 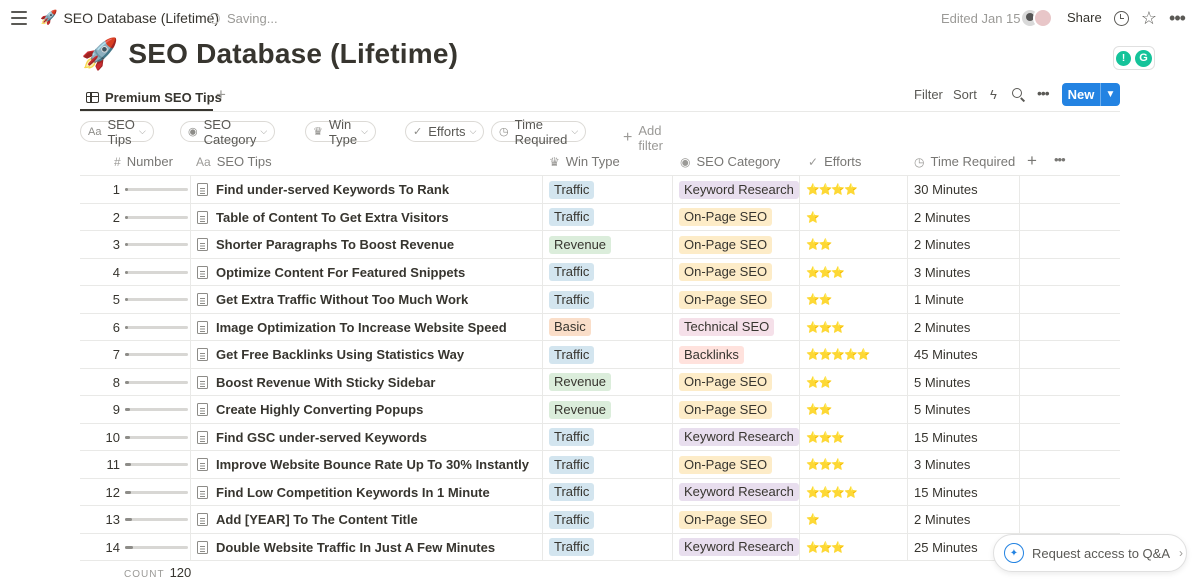 What do you see at coordinates (369, 189) in the screenshot?
I see `seo-tip-cell: Find under-served Keywords To Rank` at bounding box center [369, 189].